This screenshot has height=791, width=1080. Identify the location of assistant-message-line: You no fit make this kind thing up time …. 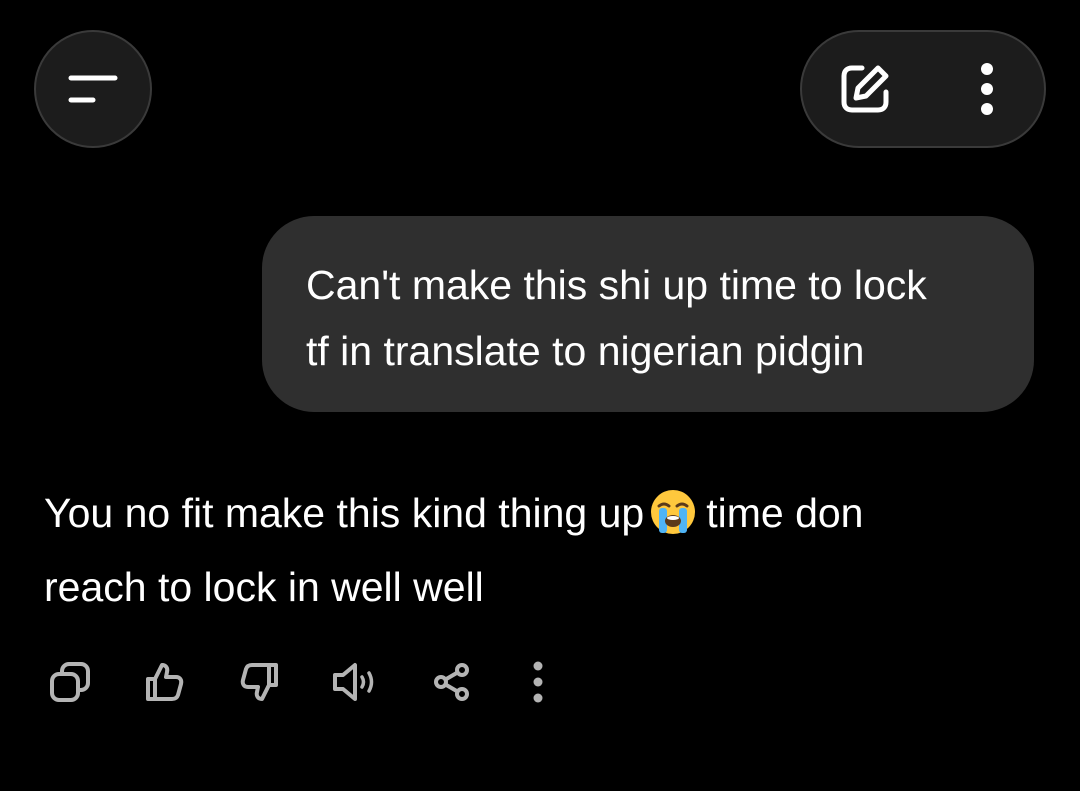
(539, 517).